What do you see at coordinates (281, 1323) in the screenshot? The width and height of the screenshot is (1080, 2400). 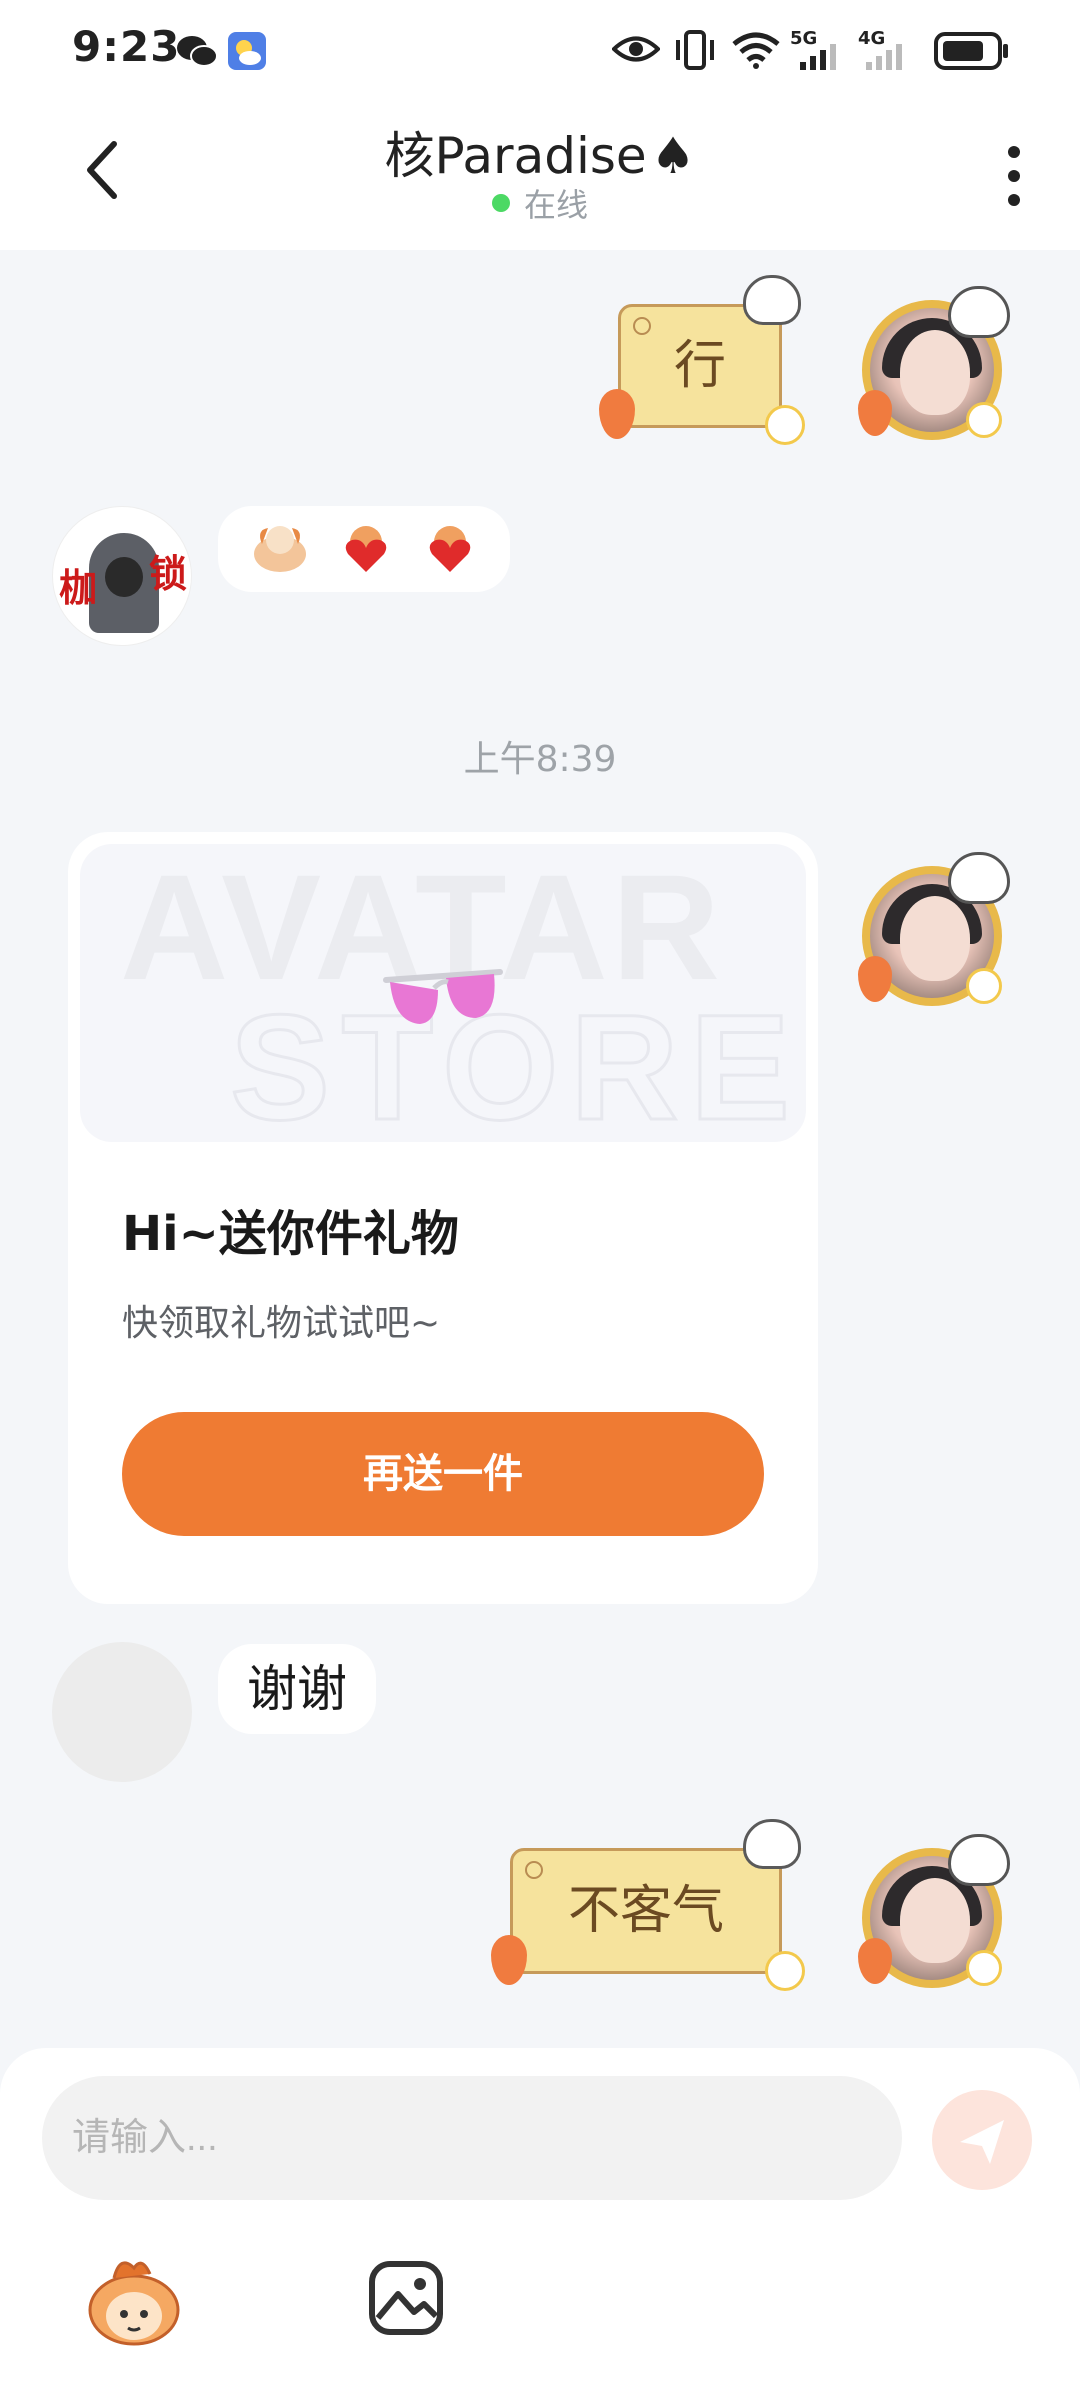 I see `gift-subtitle: 快领取礼物试试吧~` at bounding box center [281, 1323].